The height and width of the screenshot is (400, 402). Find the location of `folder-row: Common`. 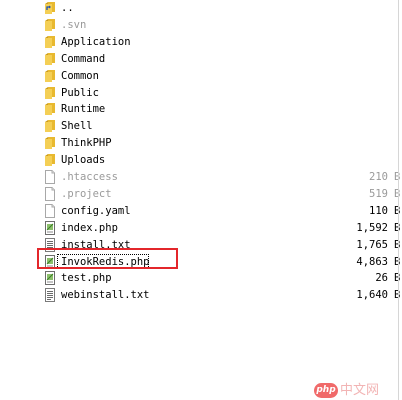

folder-row: Common is located at coordinates (201, 76).